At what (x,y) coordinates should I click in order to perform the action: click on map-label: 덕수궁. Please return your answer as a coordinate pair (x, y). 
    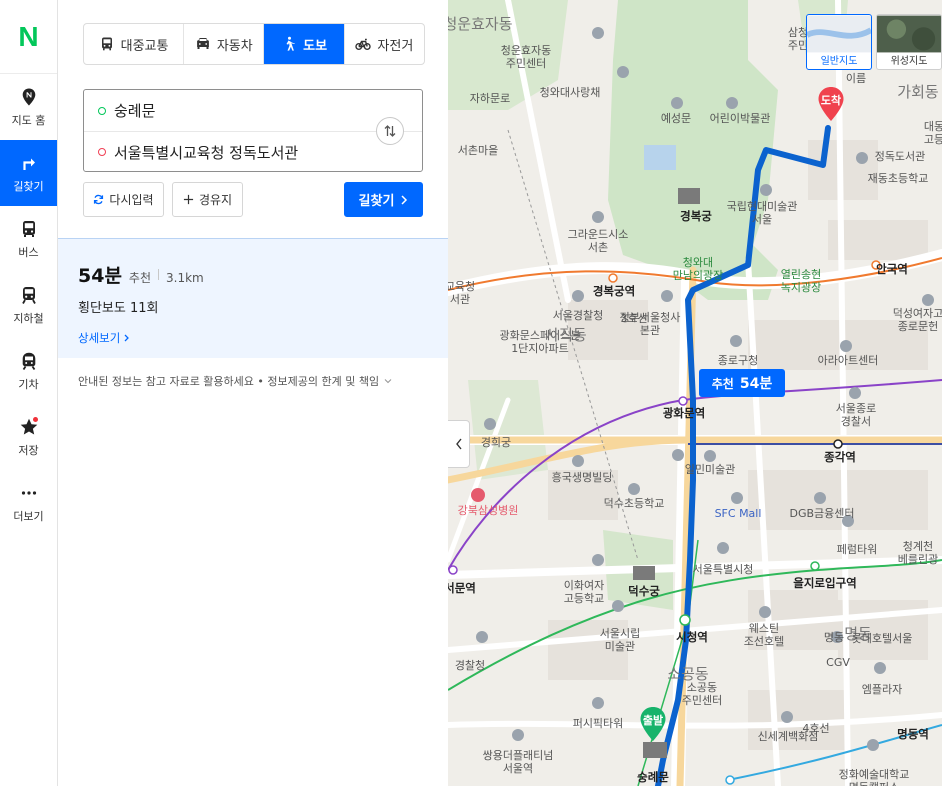
    Looking at the image, I should click on (644, 591).